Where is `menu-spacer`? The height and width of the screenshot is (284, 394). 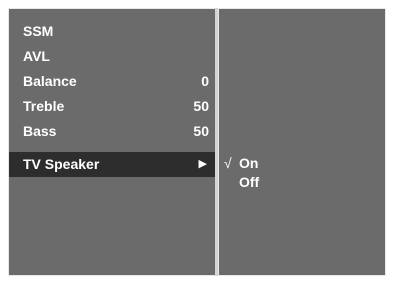 menu-spacer is located at coordinates (112, 148).